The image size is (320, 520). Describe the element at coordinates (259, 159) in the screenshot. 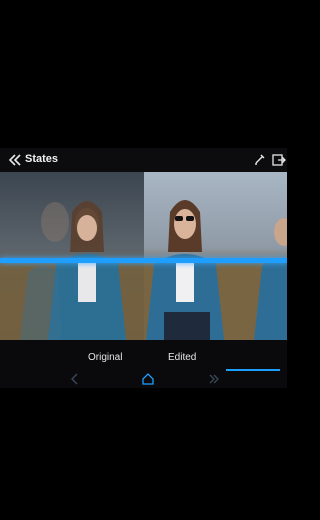

I see `pen-icon` at that location.